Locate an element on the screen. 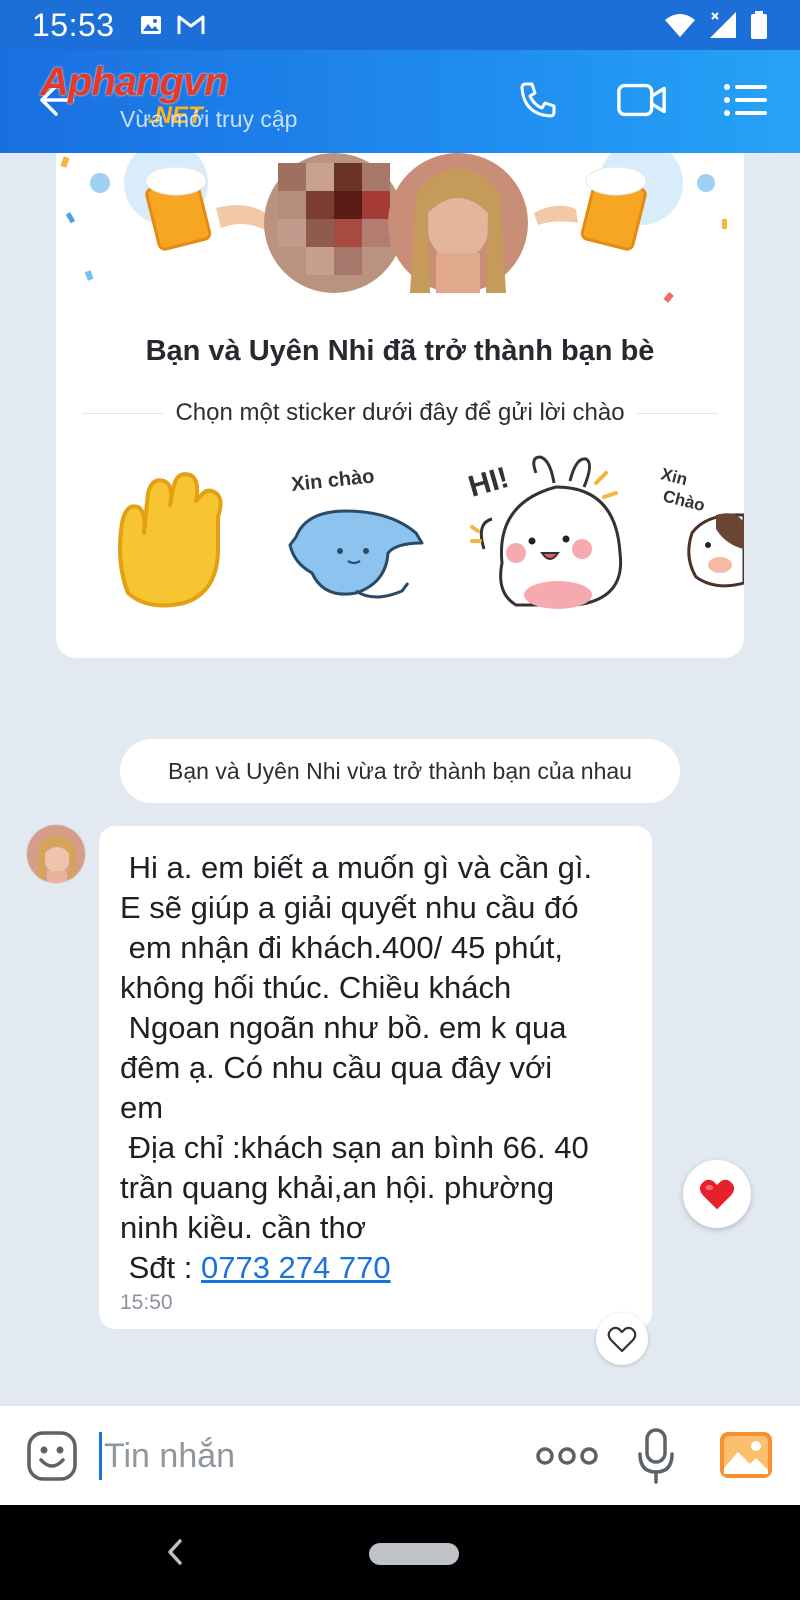 This screenshot has width=800, height=1600. like-message-button is located at coordinates (622, 1339).